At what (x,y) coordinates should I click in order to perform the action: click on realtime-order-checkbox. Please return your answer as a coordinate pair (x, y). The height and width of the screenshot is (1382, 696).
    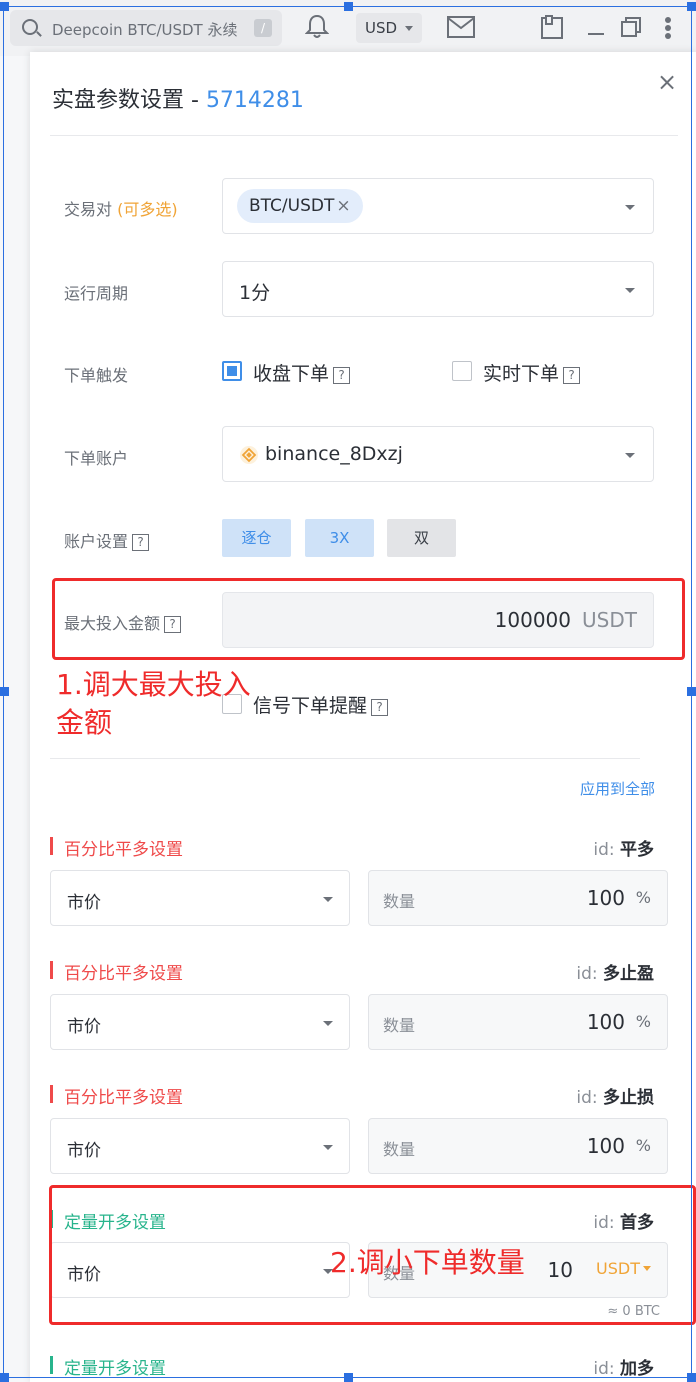
    Looking at the image, I should click on (462, 371).